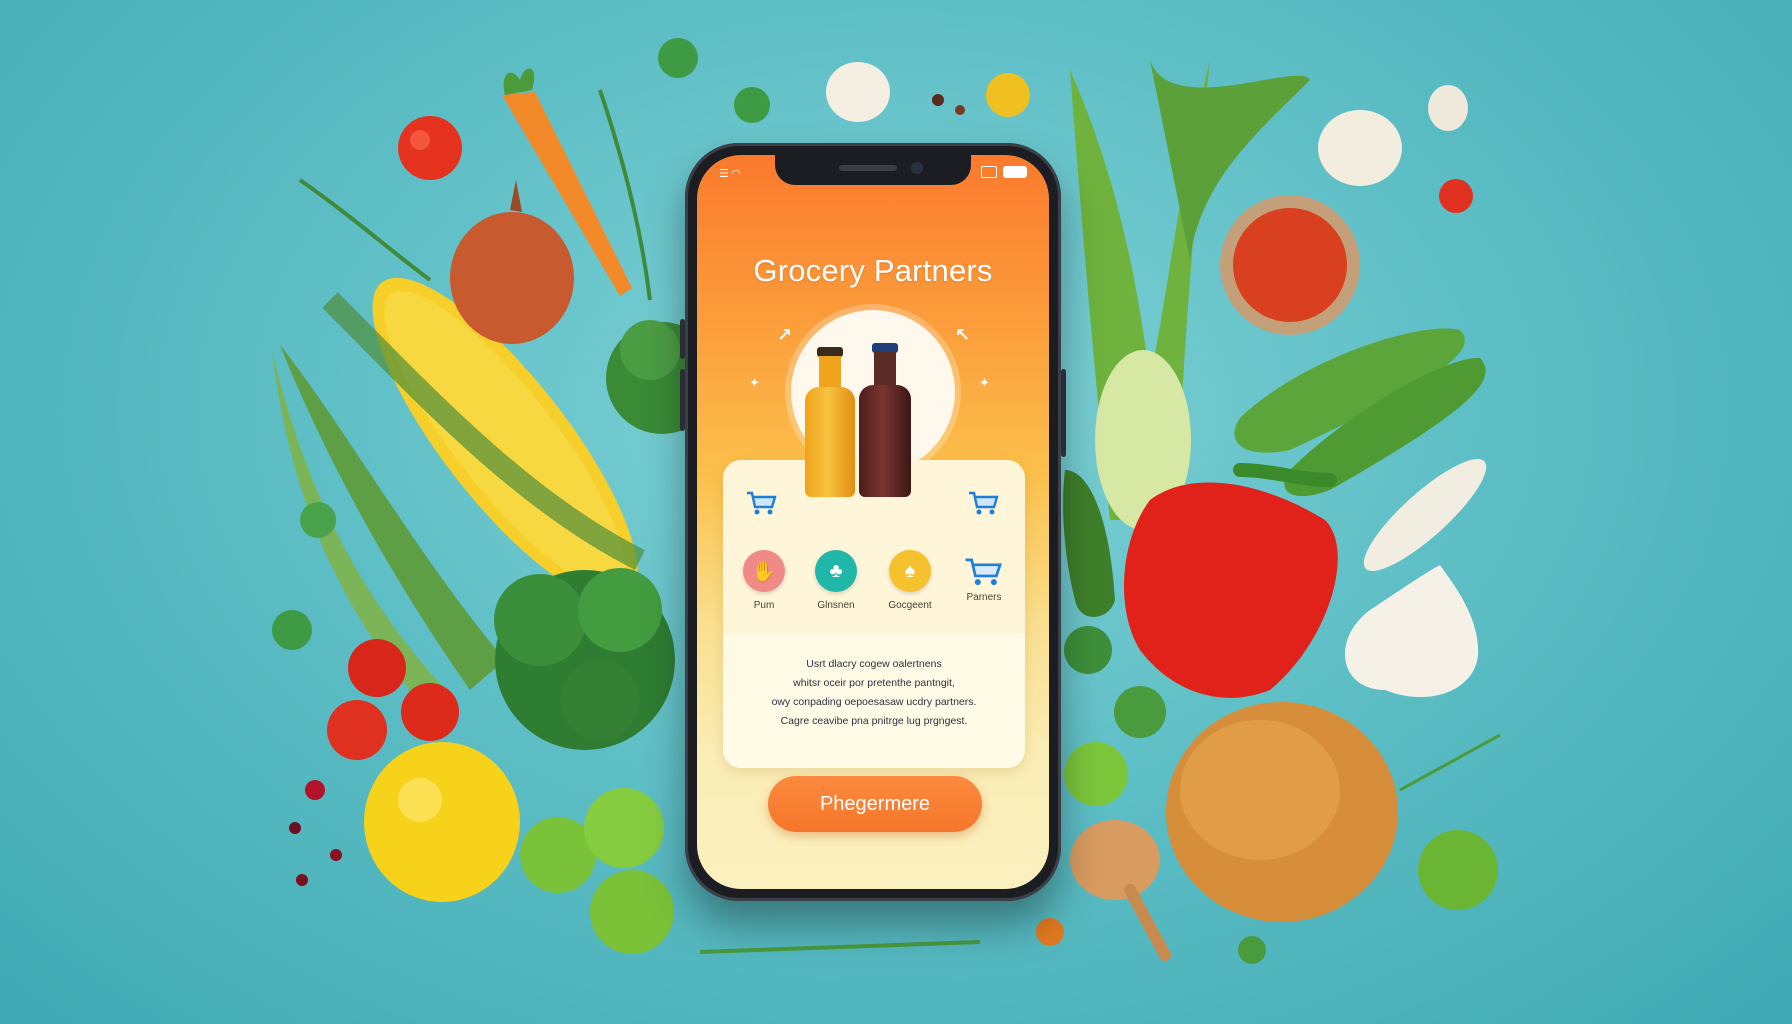  I want to click on category-label: Parners, so click(984, 597).